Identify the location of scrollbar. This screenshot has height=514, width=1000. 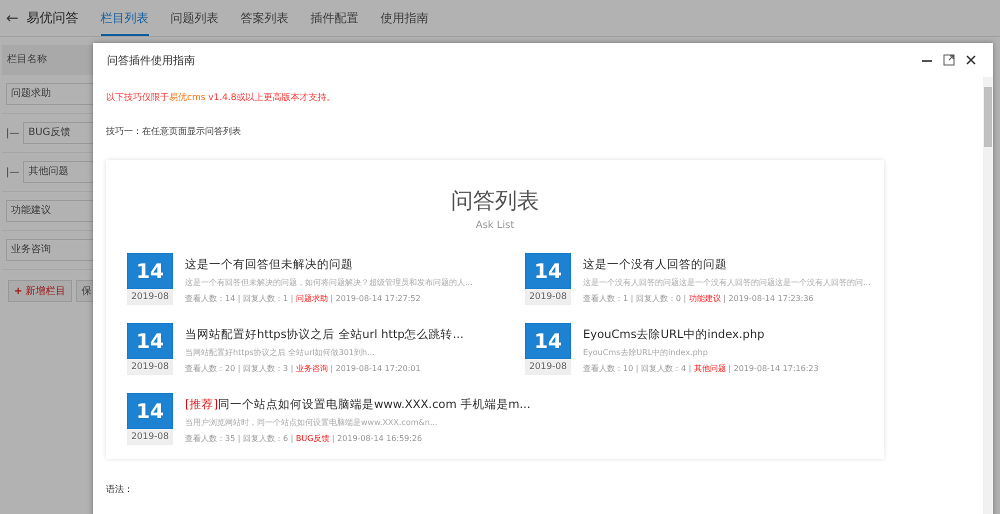
(988, 295).